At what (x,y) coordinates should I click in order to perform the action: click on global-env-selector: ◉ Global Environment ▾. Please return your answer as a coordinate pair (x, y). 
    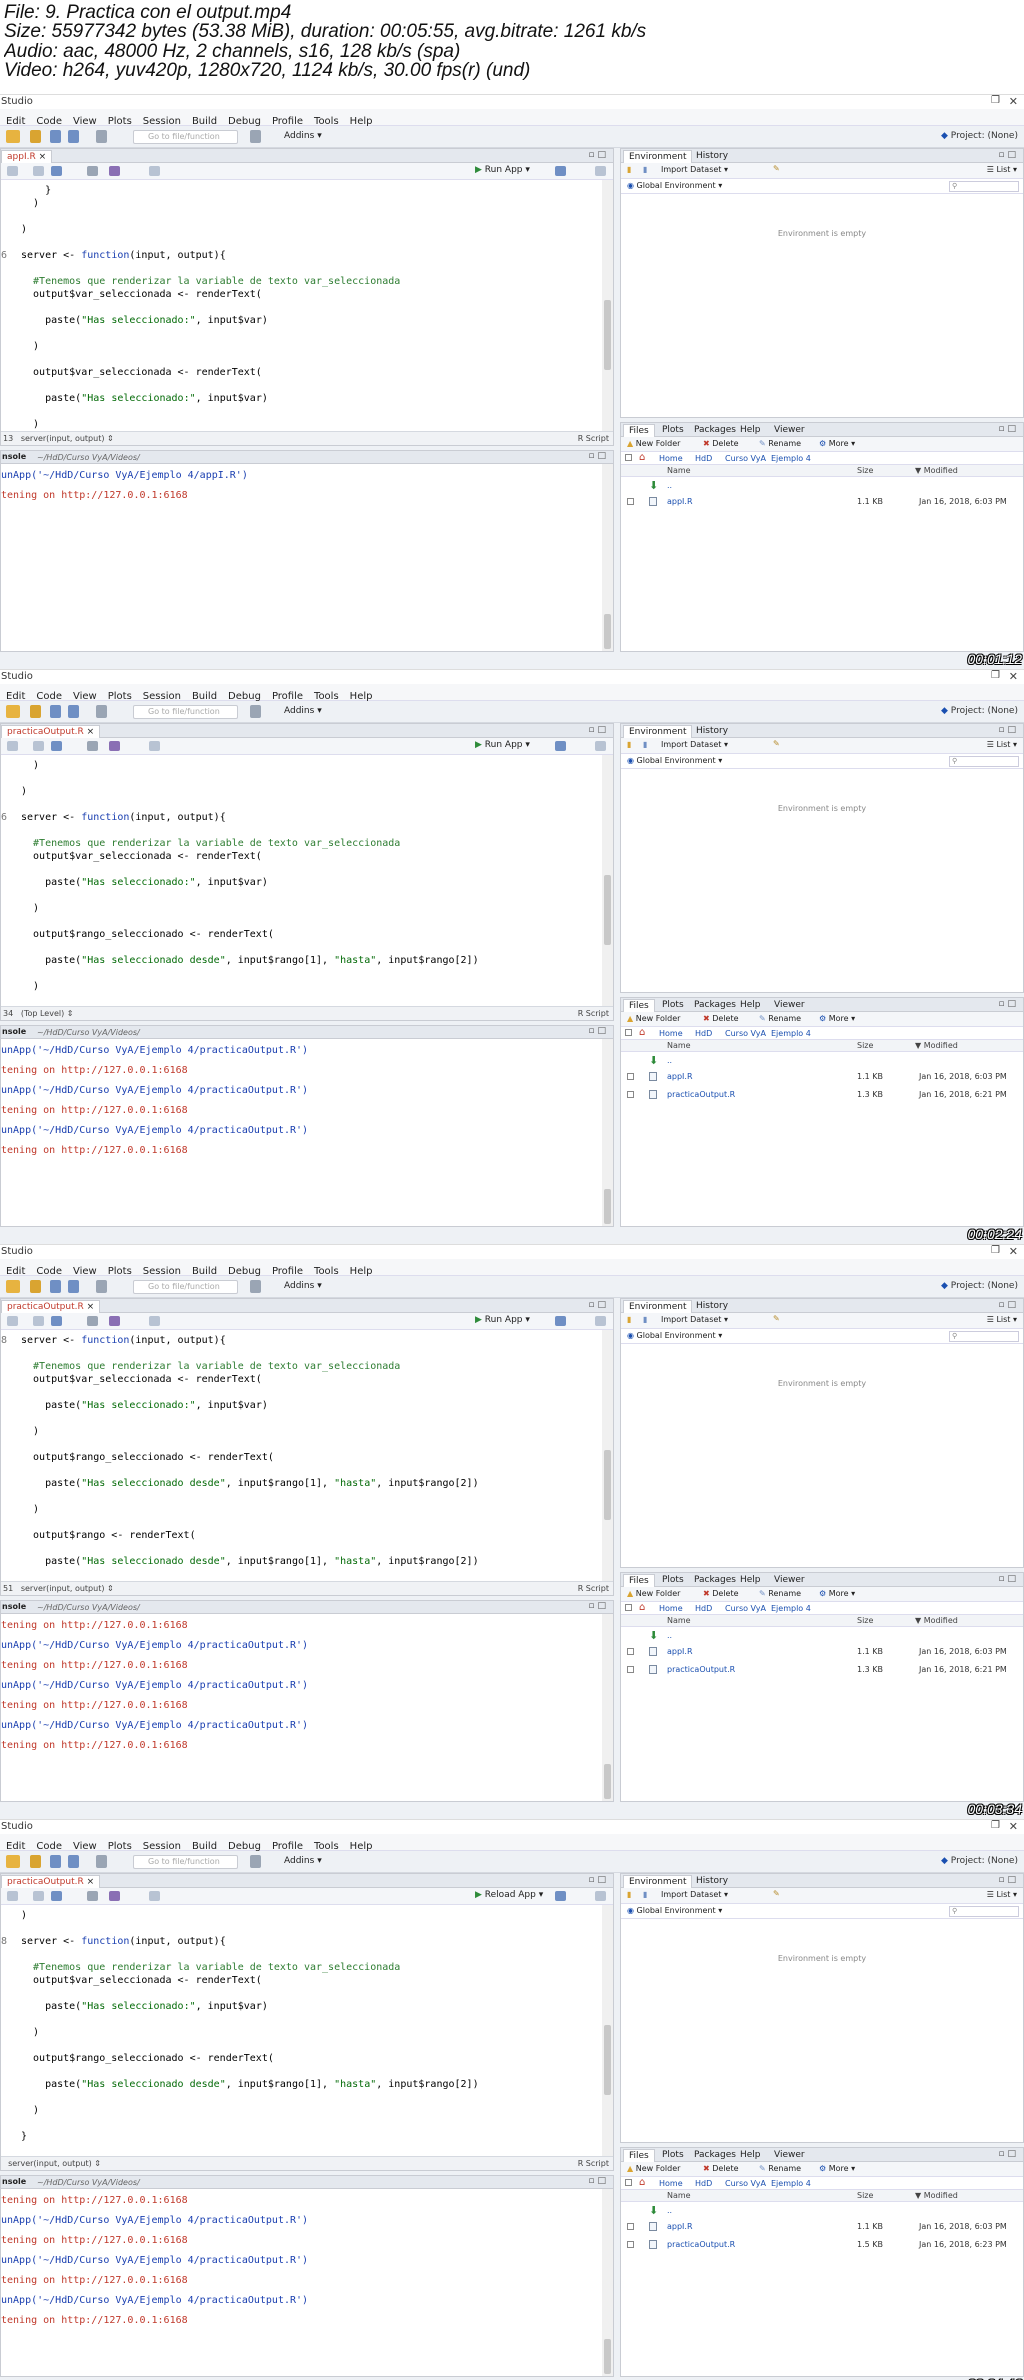
    Looking at the image, I should click on (674, 1335).